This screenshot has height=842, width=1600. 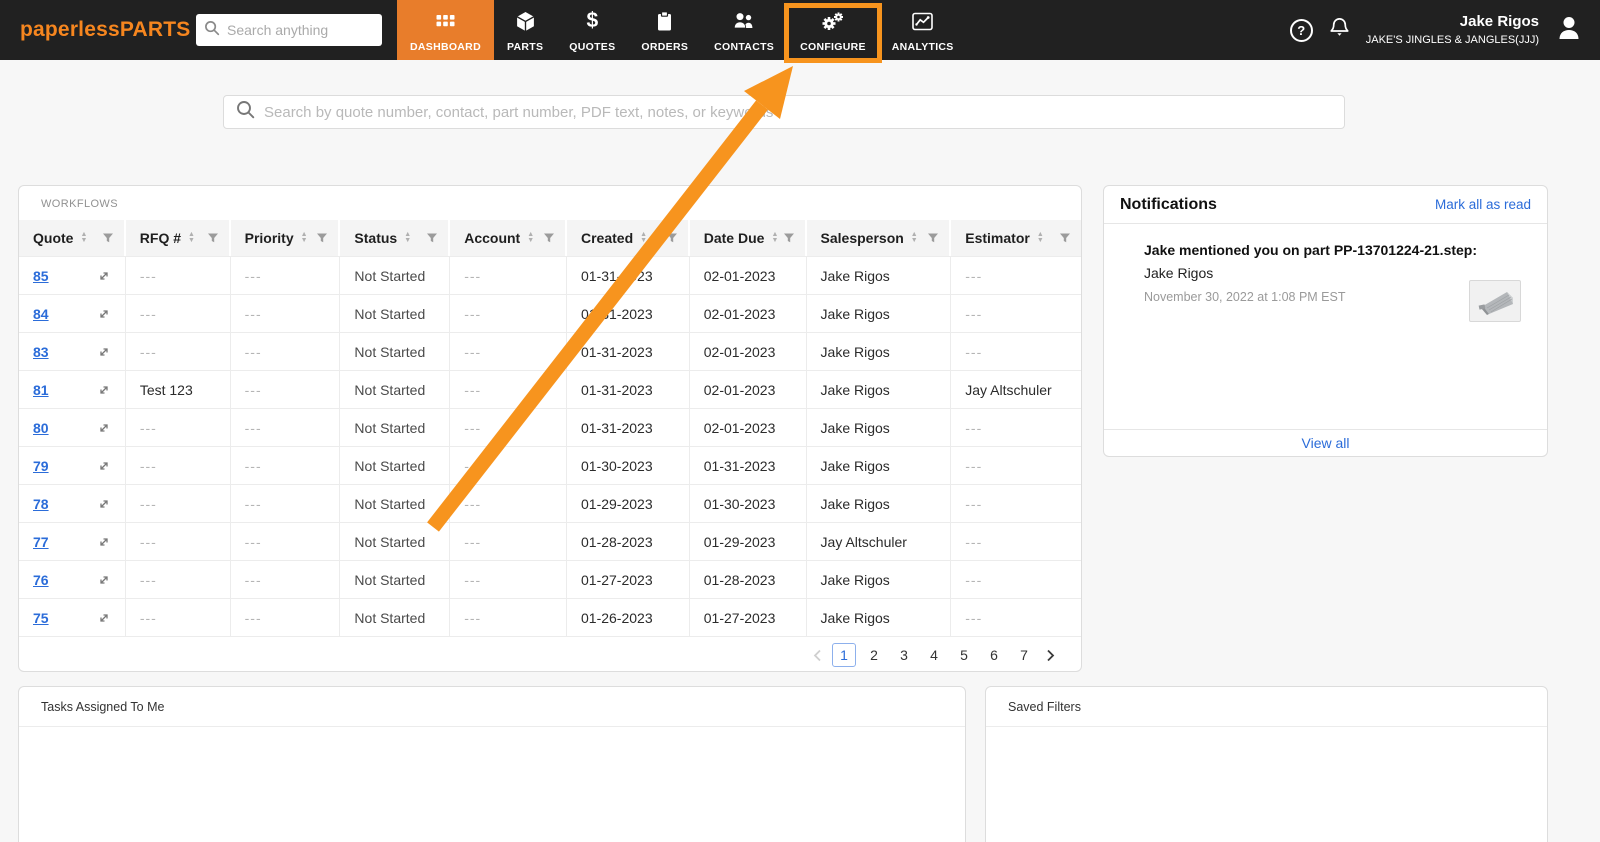 I want to click on pagination-page-1: 1, so click(x=844, y=655).